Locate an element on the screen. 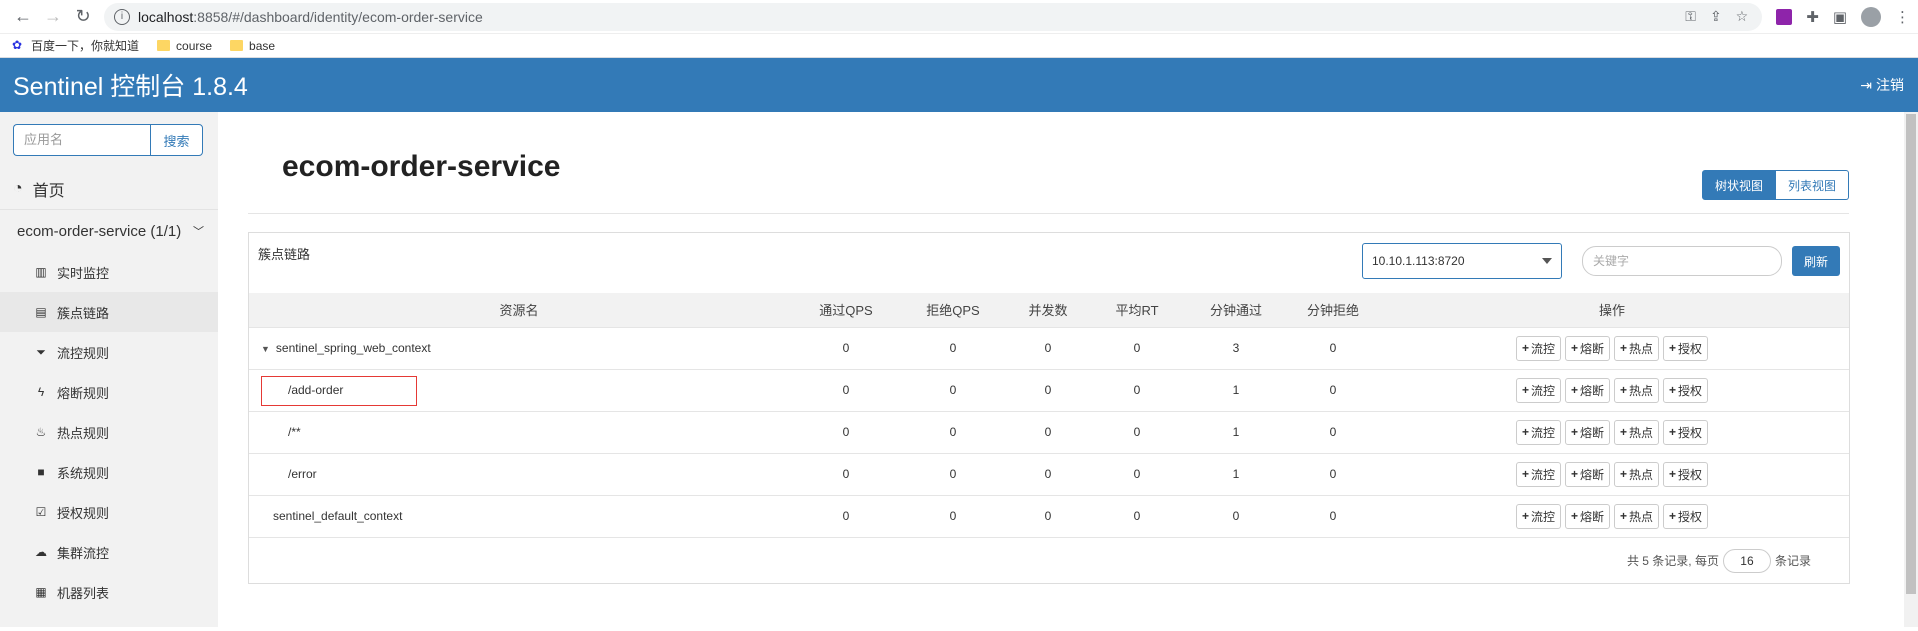 The height and width of the screenshot is (631, 1918). list-view-button: 列表视图 is located at coordinates (1812, 185).